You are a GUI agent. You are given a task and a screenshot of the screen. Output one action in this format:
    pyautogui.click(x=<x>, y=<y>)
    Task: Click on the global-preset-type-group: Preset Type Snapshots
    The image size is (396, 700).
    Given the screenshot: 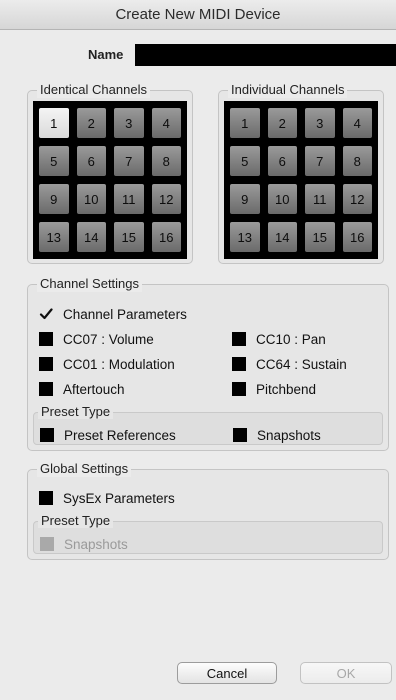 What is the action you would take?
    pyautogui.click(x=208, y=534)
    